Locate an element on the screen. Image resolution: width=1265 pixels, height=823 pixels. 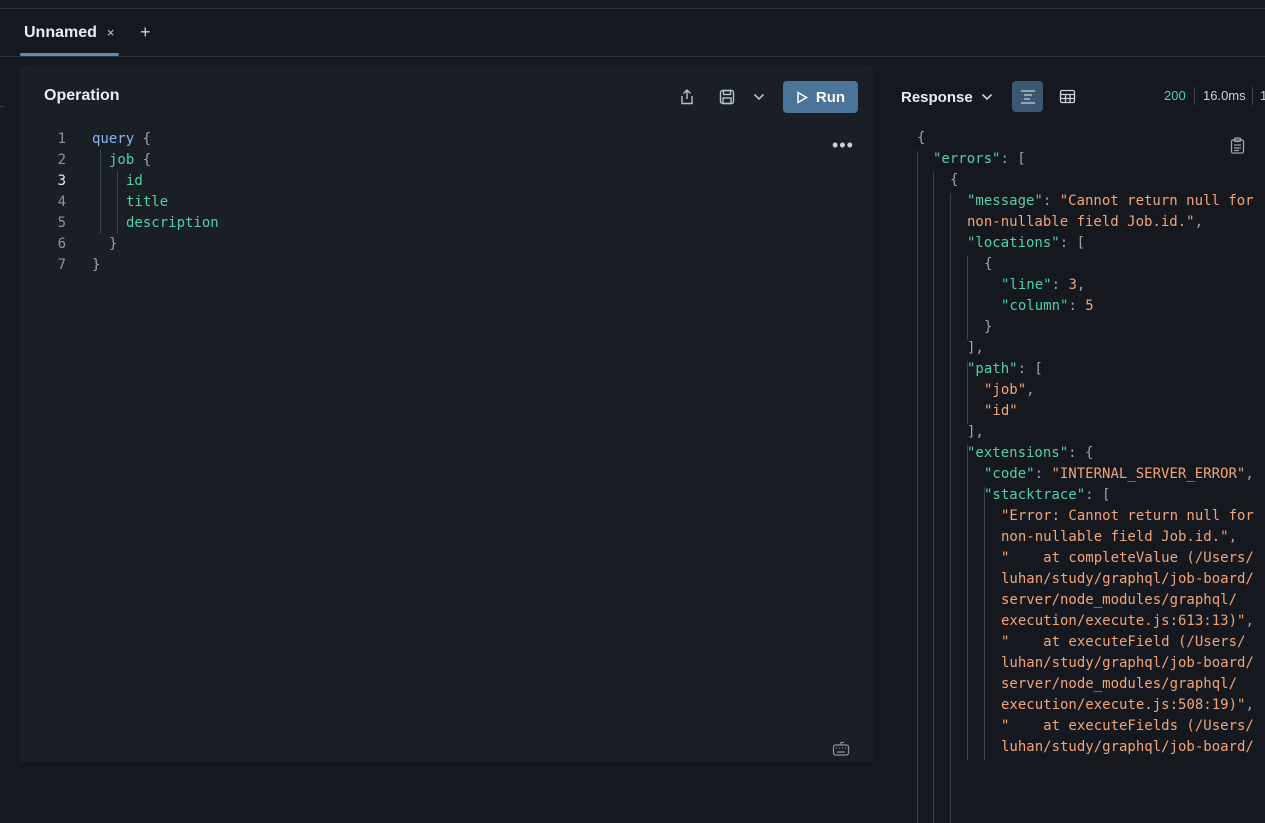
share-button is located at coordinates (687, 97).